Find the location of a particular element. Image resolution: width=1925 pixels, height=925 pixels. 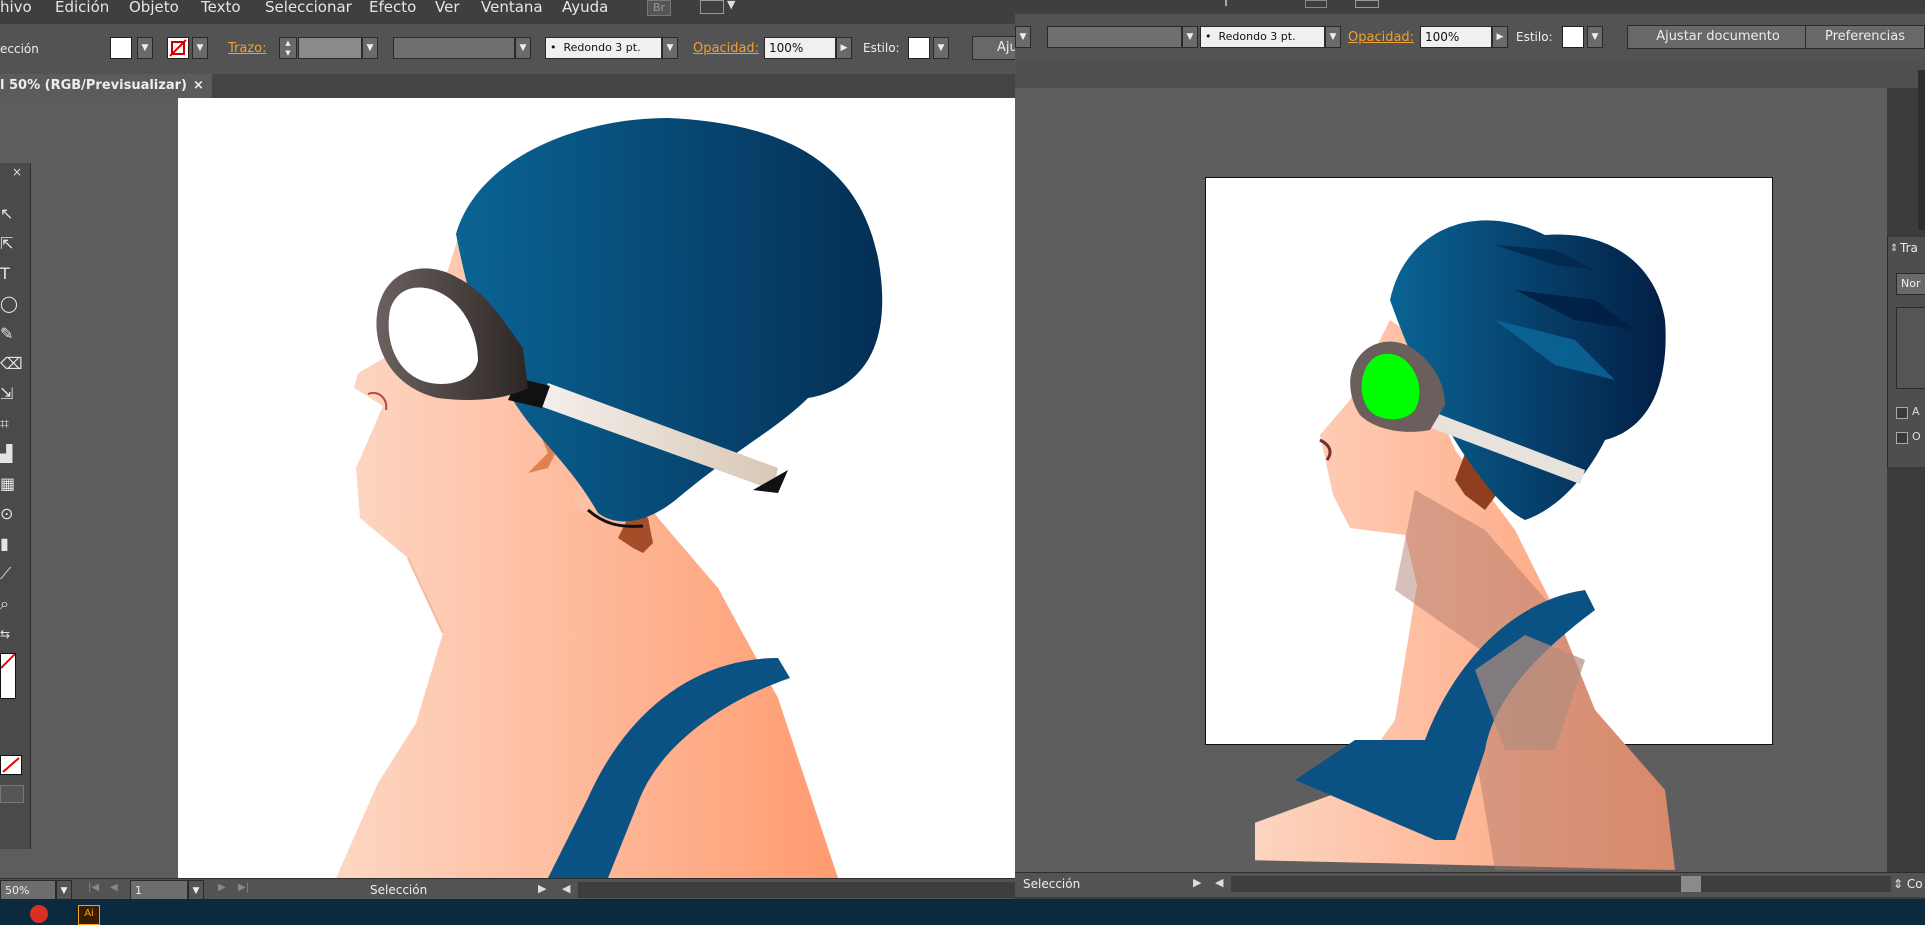

screen-mode-button is located at coordinates (12, 794).